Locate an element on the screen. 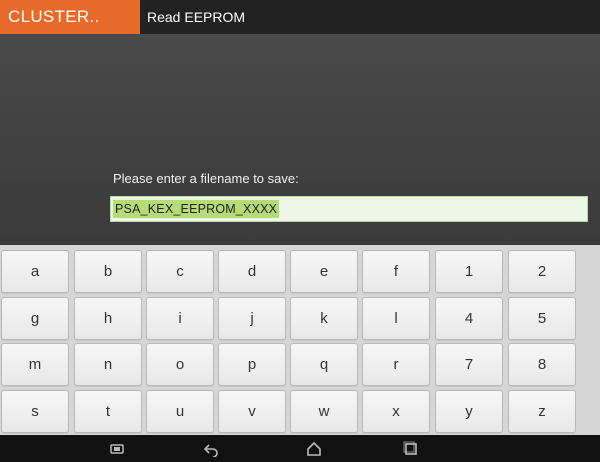  key-a: a is located at coordinates (35, 271).